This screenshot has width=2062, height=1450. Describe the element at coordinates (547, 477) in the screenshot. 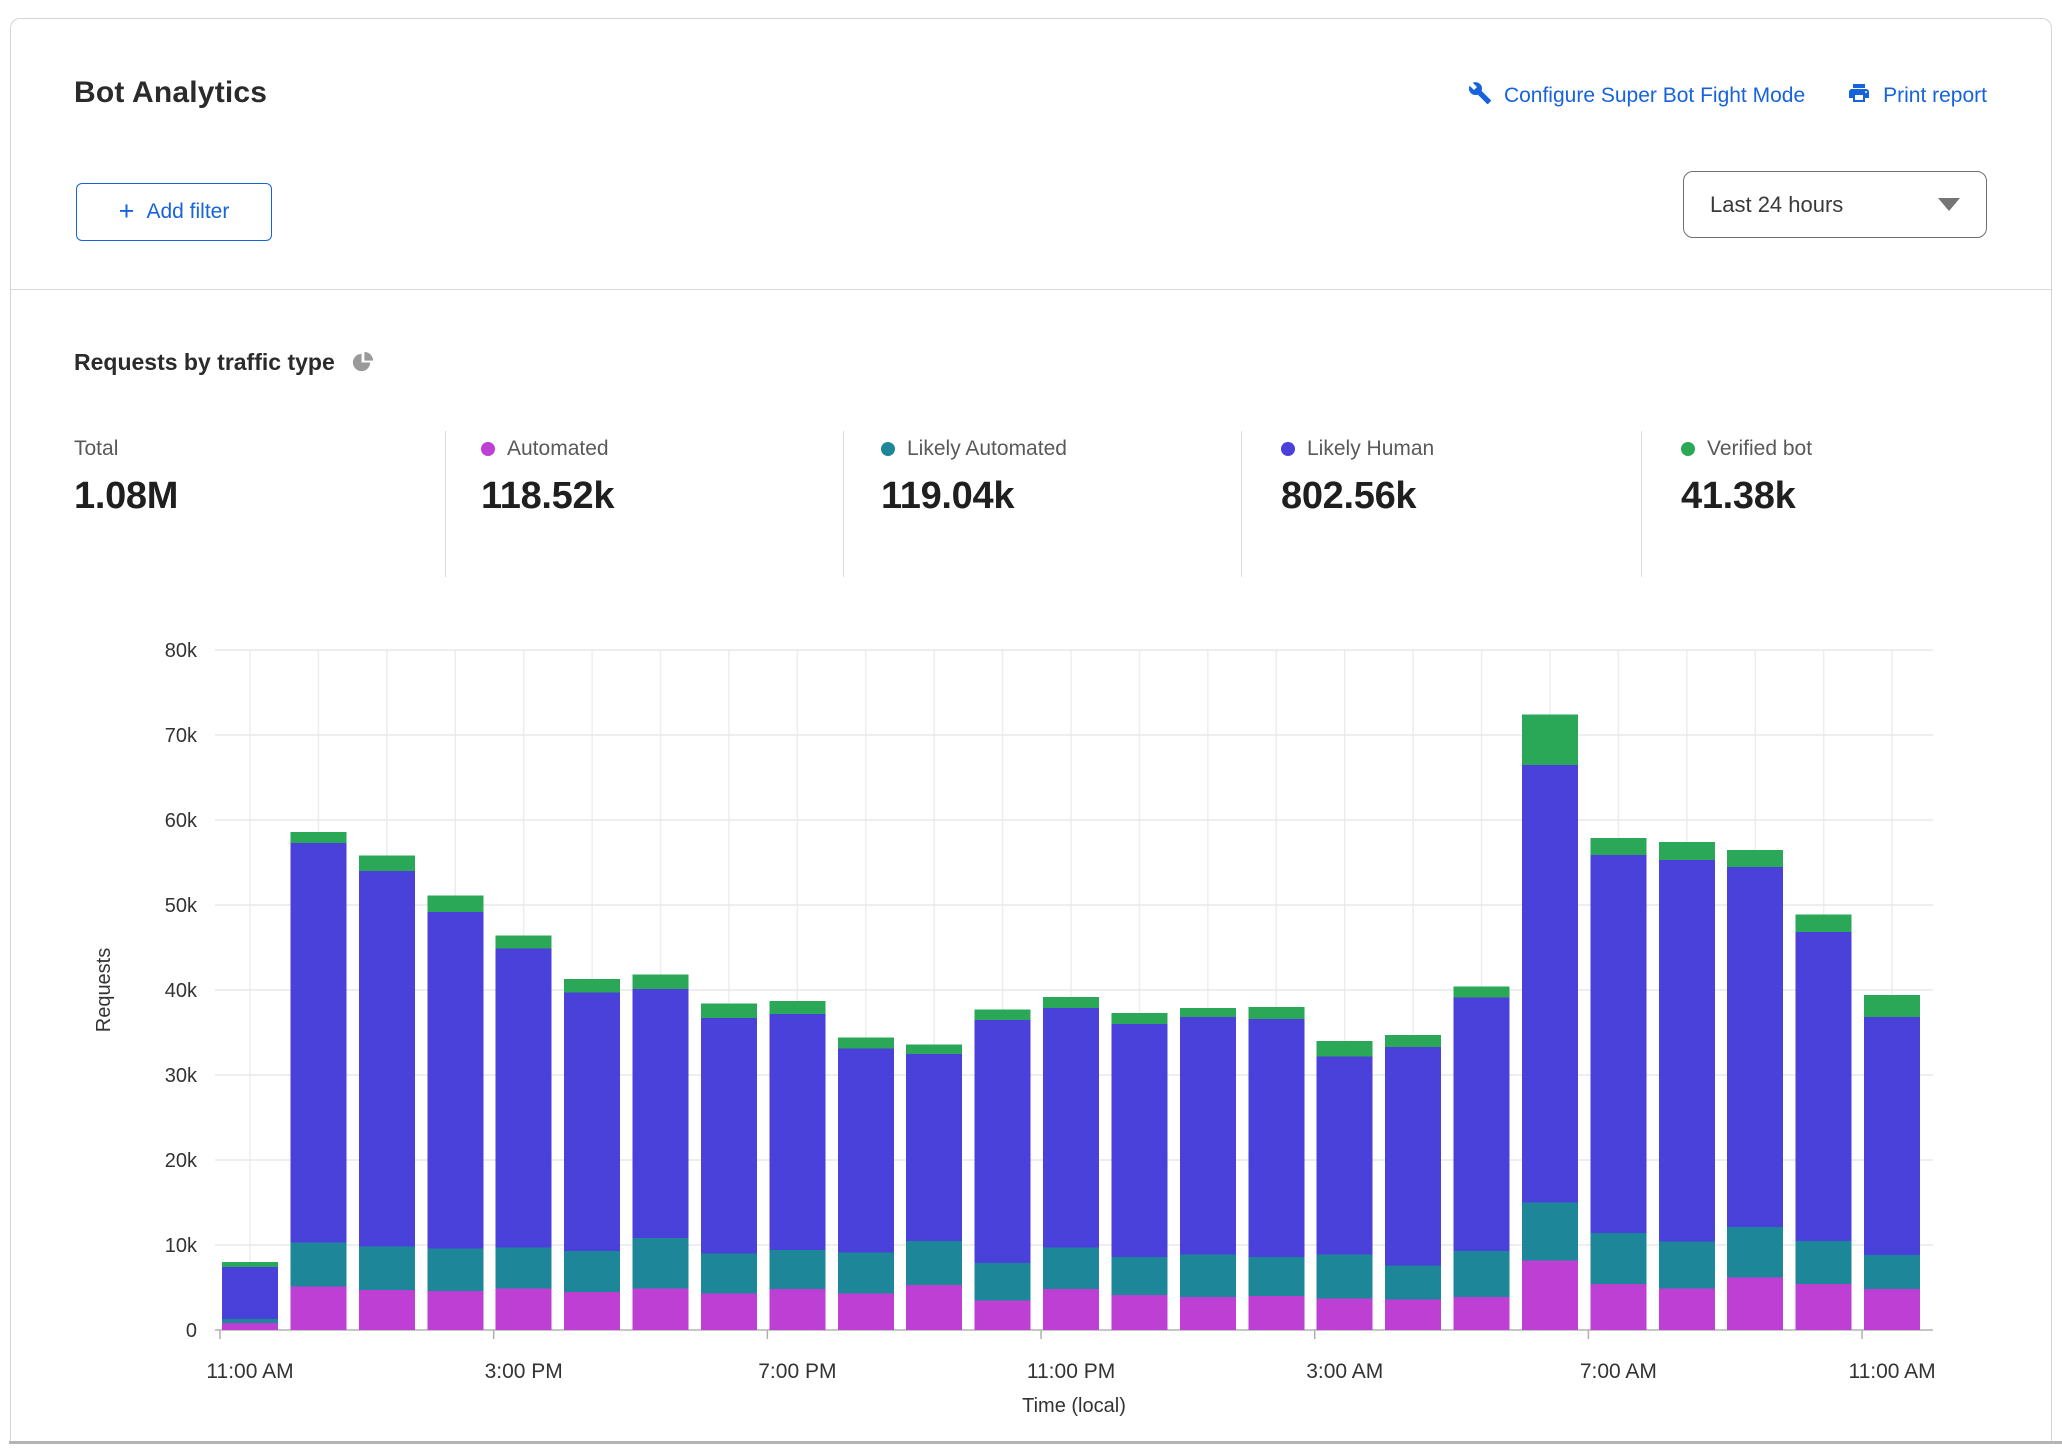

I see `stat-automated: Automated 118.52k` at that location.